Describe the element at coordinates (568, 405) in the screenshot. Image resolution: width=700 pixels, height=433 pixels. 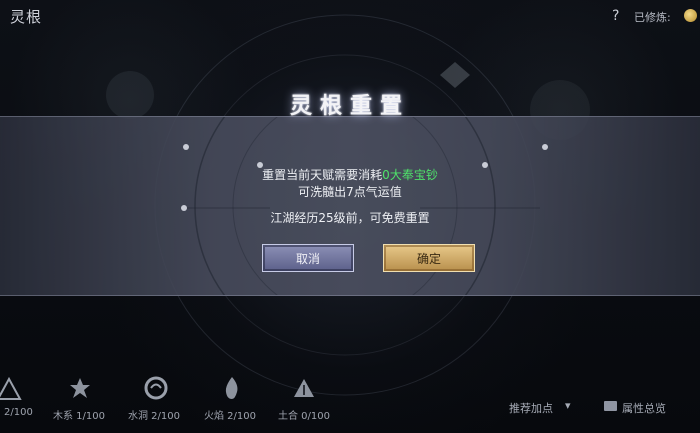
I see `chevron-down-icon: ▾` at that location.